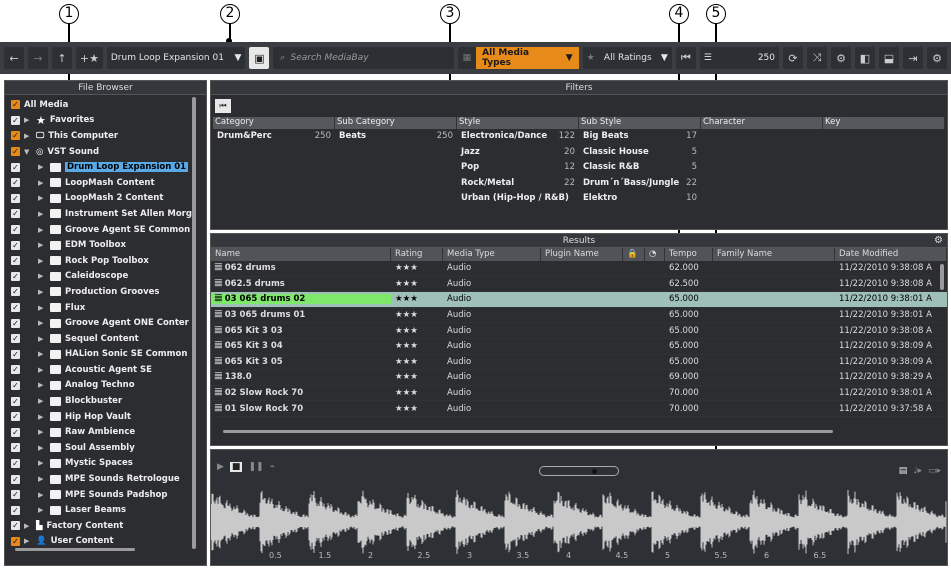 Image resolution: width=951 pixels, height=569 pixels. Describe the element at coordinates (108, 401) in the screenshot. I see `tree-item-folder: ✓ ▶ Blockbuster` at that location.